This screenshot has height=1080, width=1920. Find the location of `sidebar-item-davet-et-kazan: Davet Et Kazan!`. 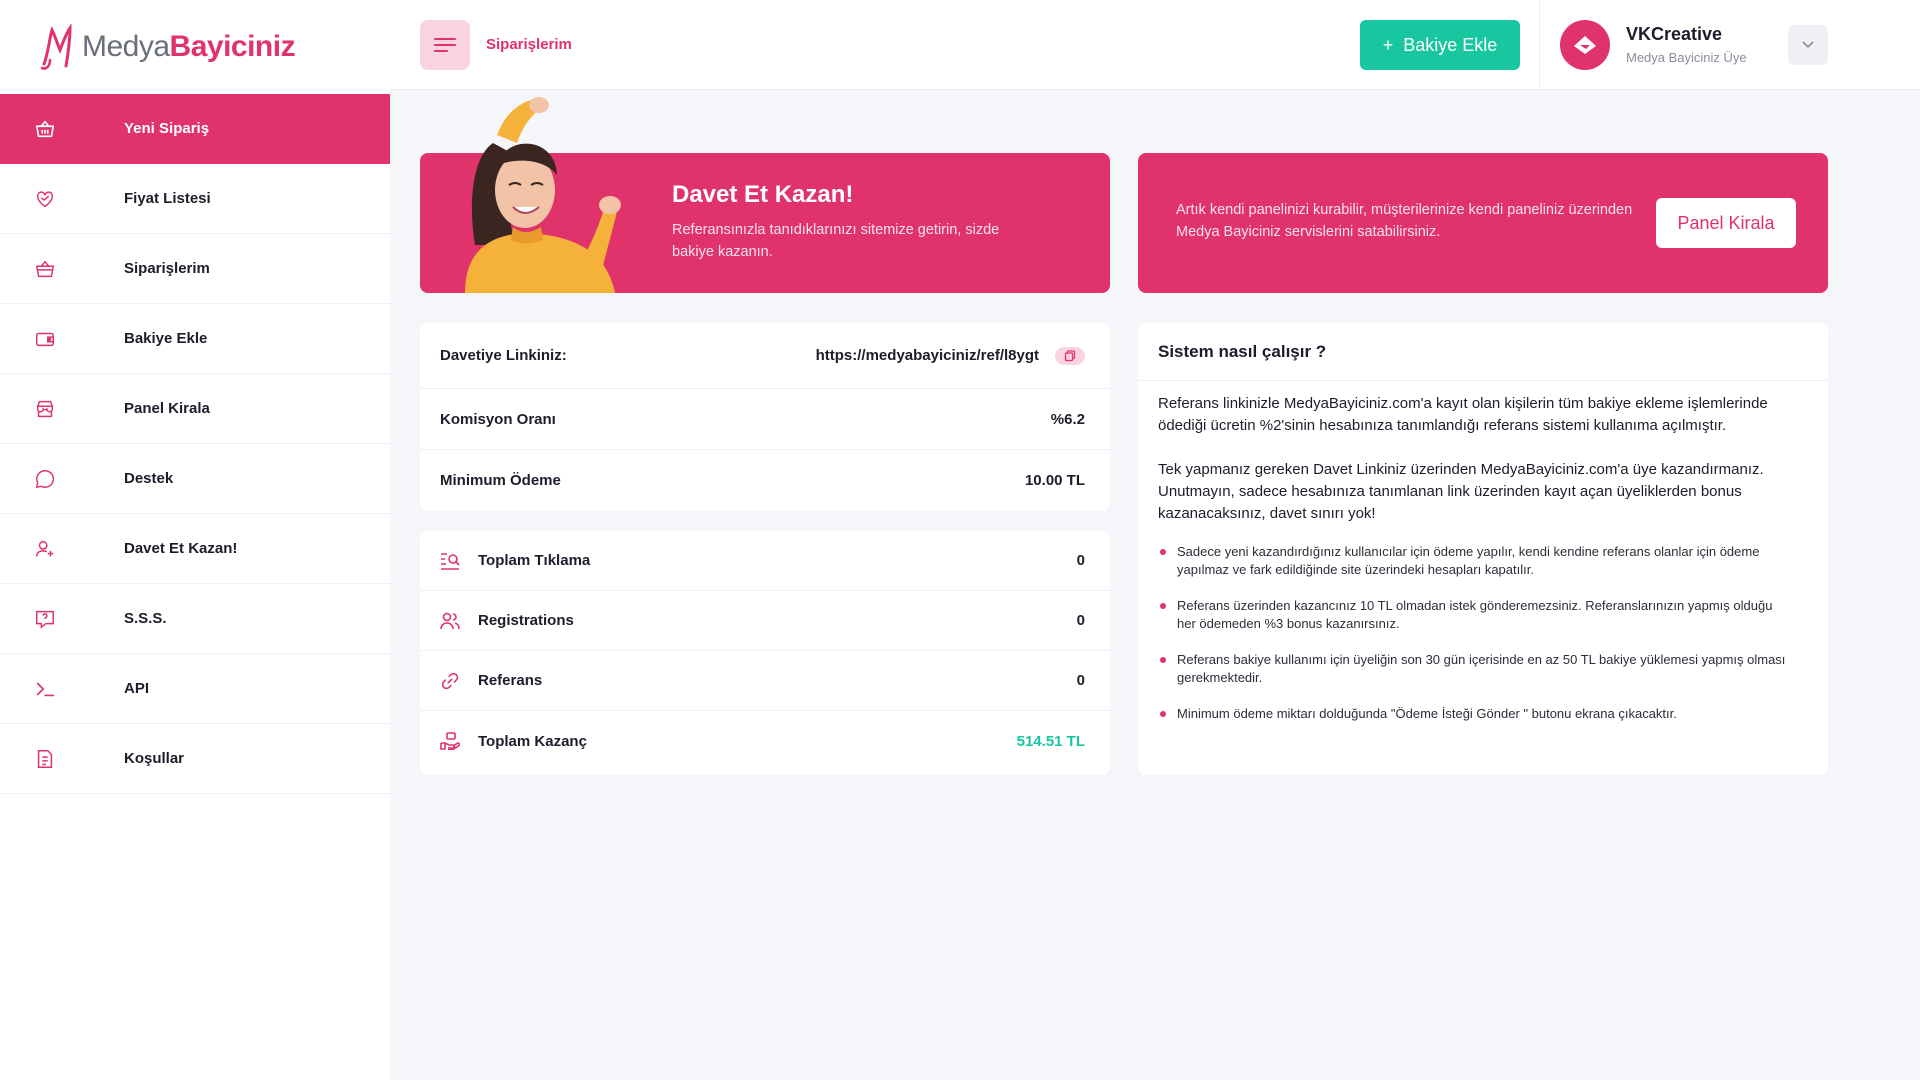

sidebar-item-davet-et-kazan: Davet Et Kazan! is located at coordinates (195, 549).